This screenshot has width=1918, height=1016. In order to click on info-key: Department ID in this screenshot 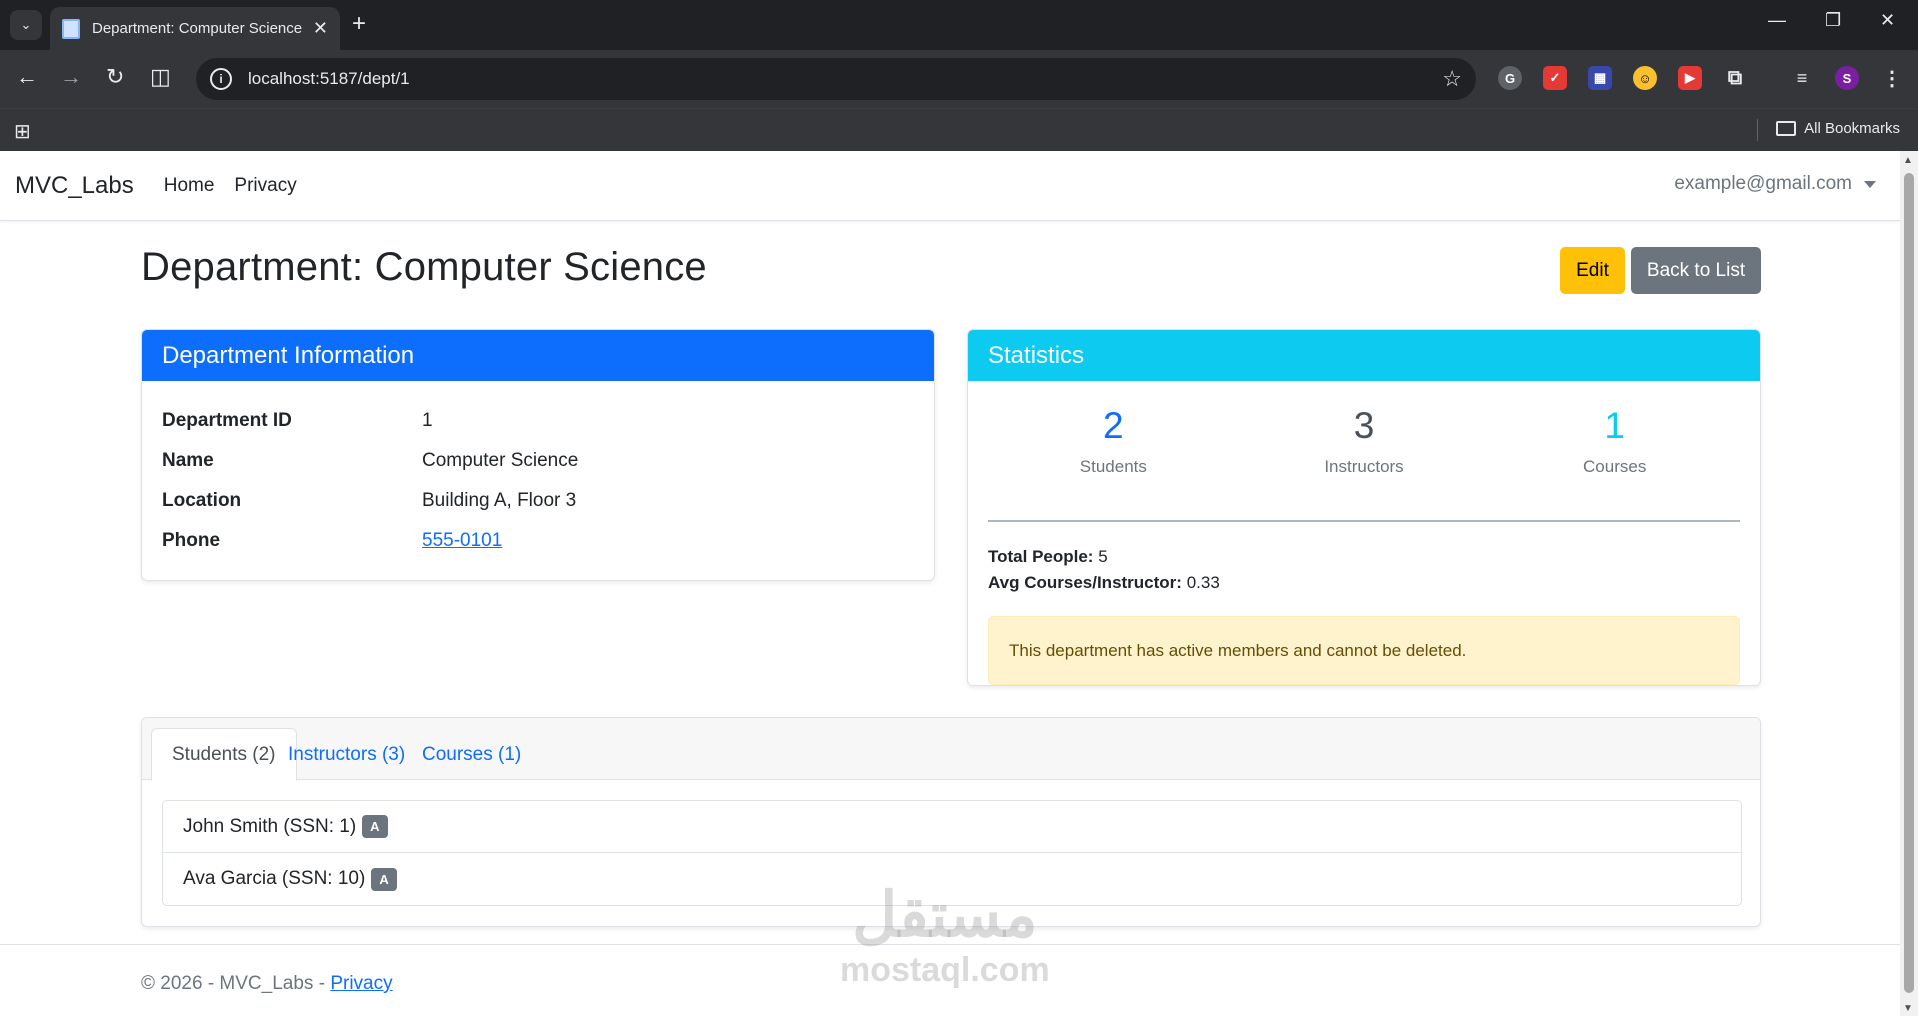, I will do `click(227, 420)`.